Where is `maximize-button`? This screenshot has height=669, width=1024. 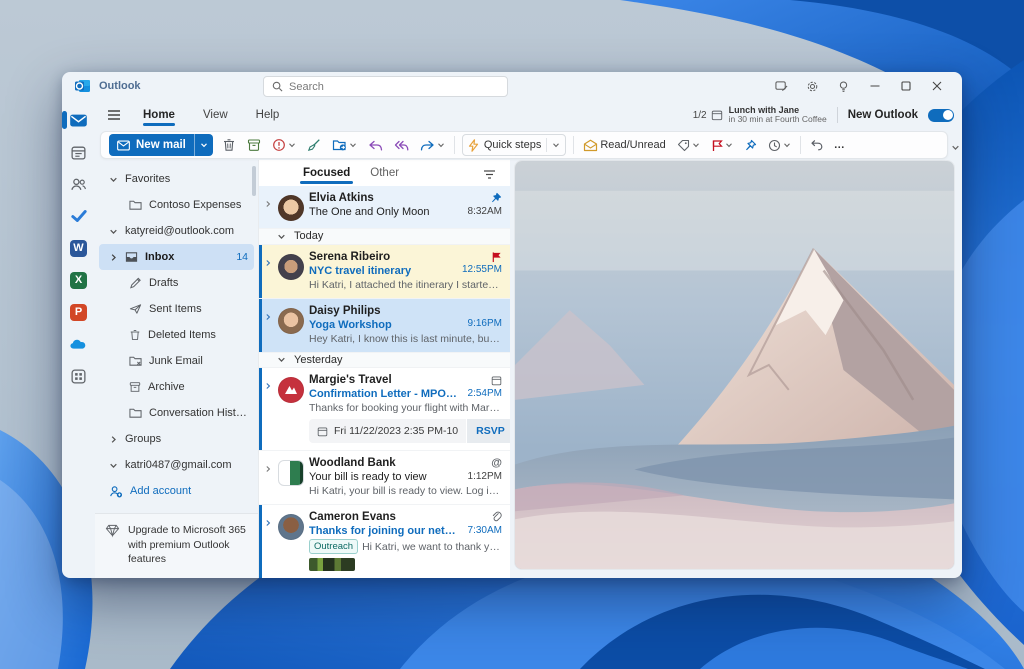
maximize-button is located at coordinates (905, 86).